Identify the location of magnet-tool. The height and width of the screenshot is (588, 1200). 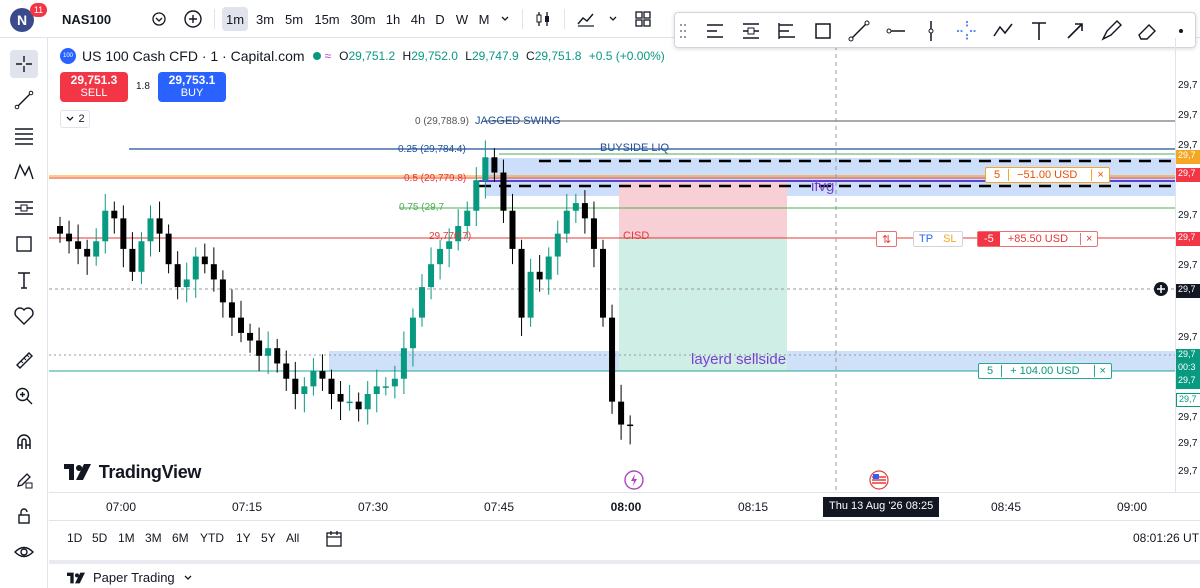
(24, 442).